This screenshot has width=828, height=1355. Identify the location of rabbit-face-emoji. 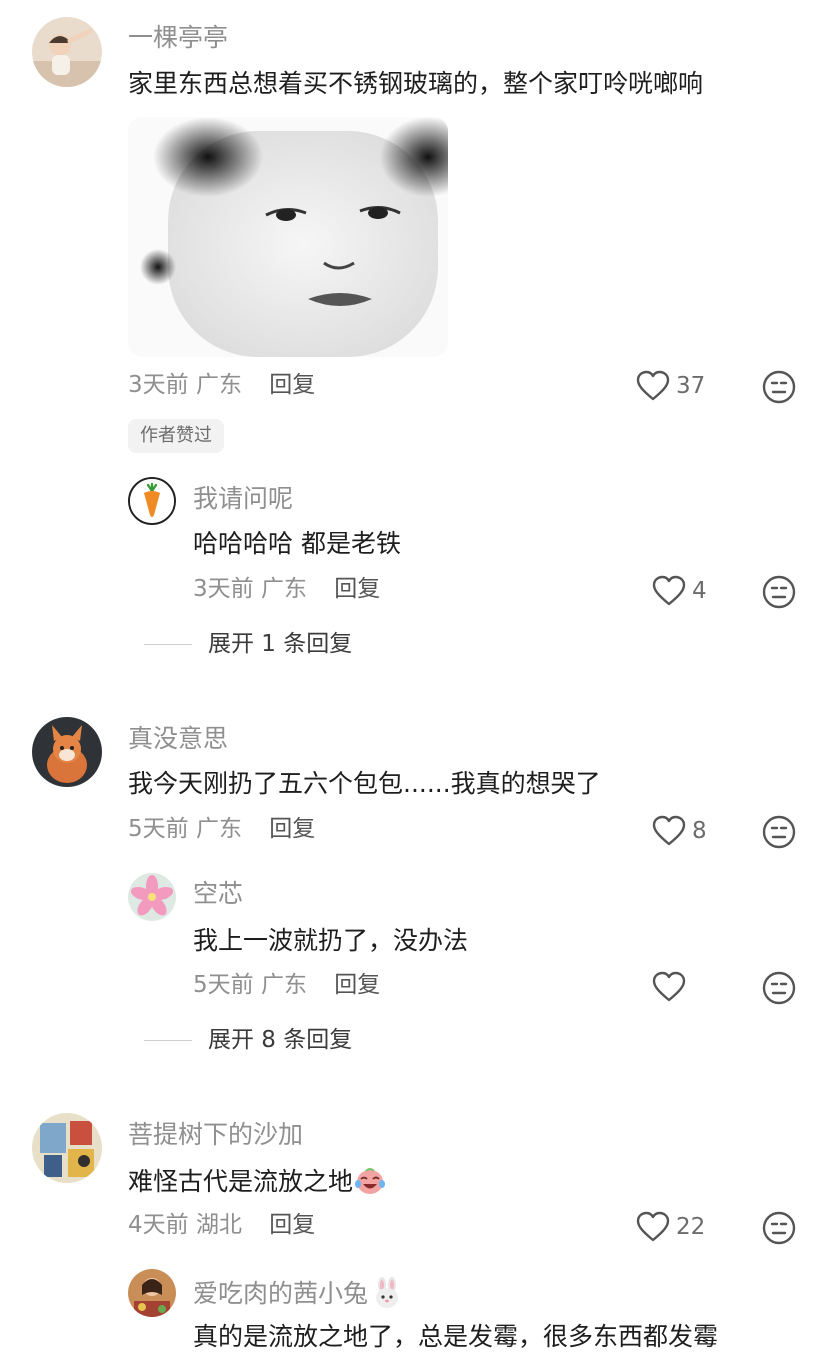
(387, 1295).